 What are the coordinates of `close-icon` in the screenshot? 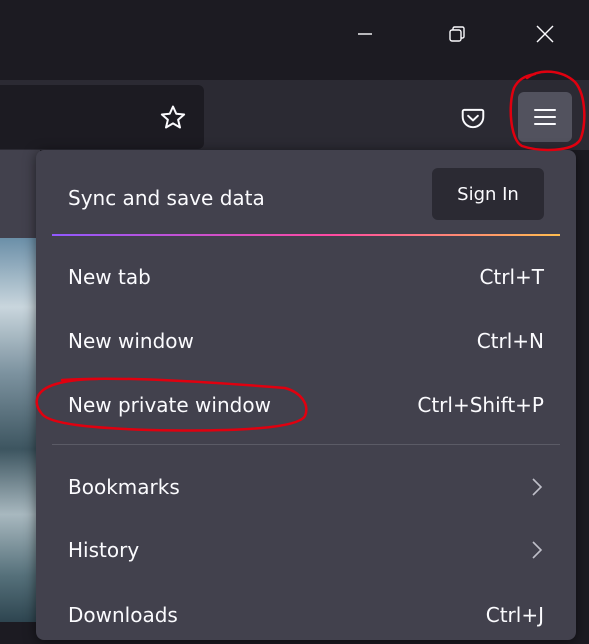 It's located at (545, 34).